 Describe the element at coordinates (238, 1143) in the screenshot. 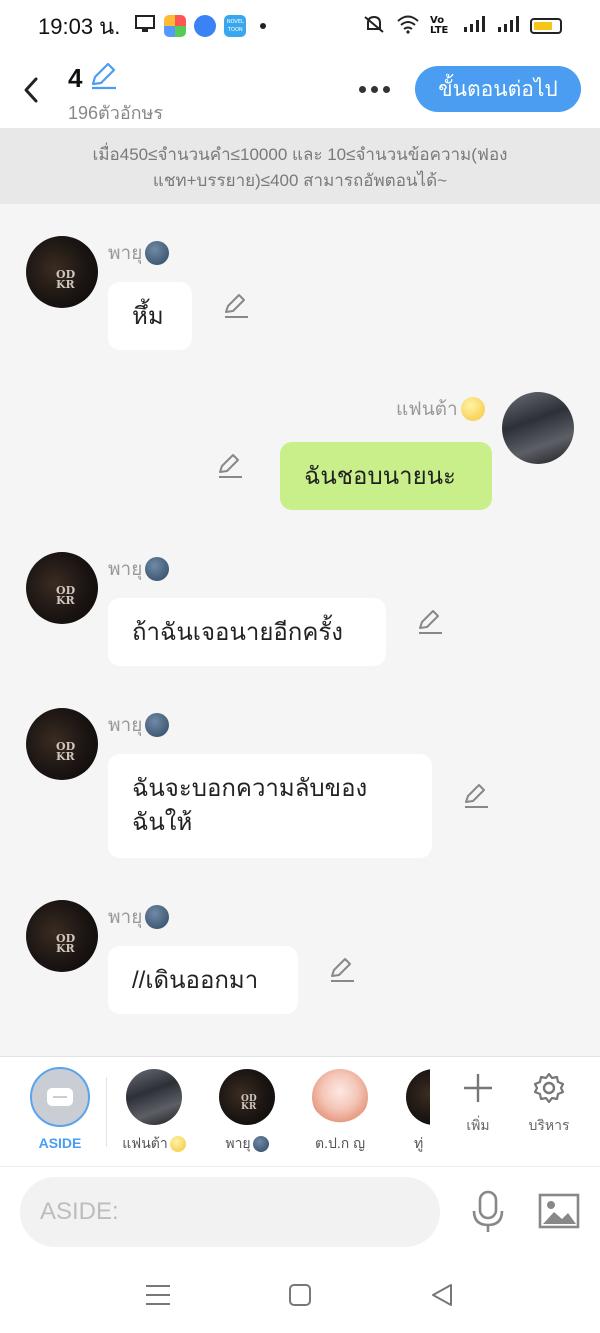

I see `character-name-text: พายุ` at that location.